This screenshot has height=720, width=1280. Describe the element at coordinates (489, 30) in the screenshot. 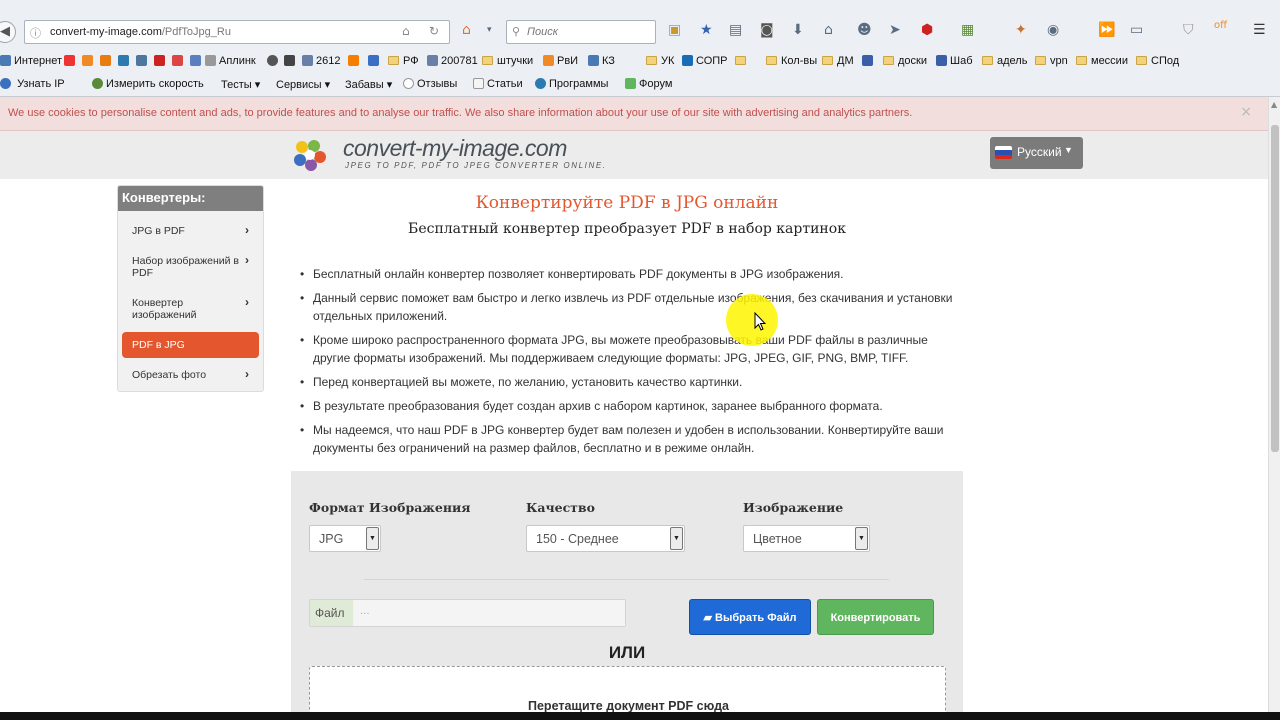

I see `home-dropdown-icon: ▾` at that location.